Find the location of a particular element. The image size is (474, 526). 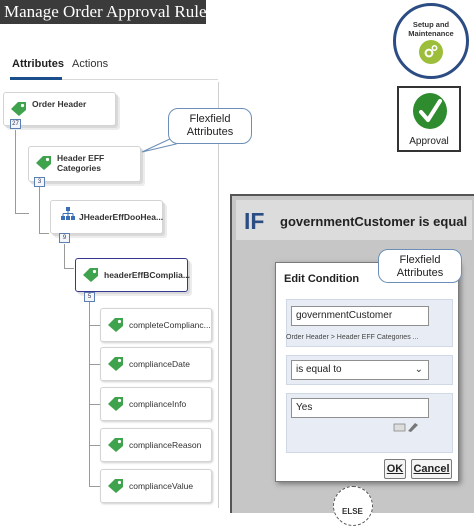

tree-leaf-attribute: complianceReason is located at coordinates (156, 445).